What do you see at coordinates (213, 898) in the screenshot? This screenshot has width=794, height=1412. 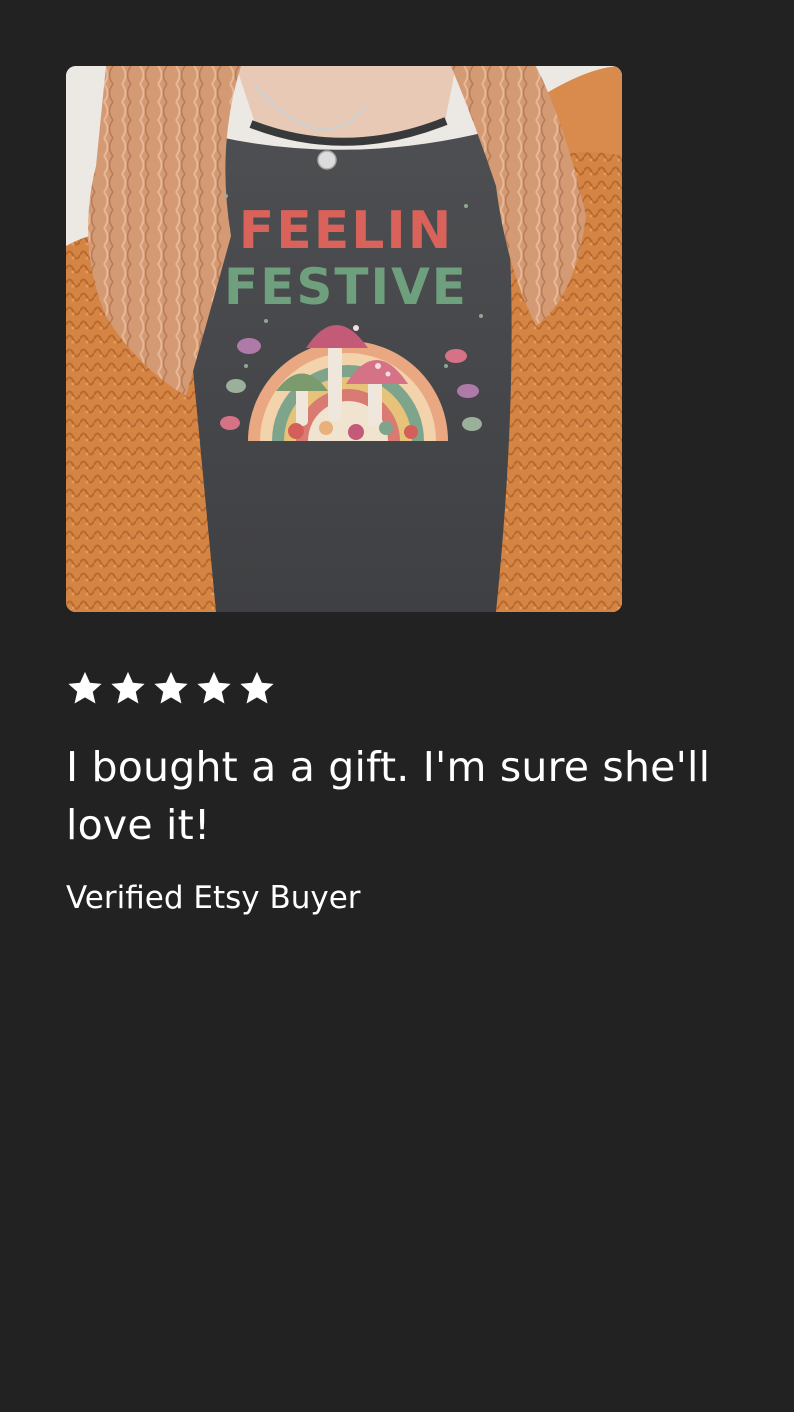 I see `reviewer-name: Verified Etsy Buyer` at bounding box center [213, 898].